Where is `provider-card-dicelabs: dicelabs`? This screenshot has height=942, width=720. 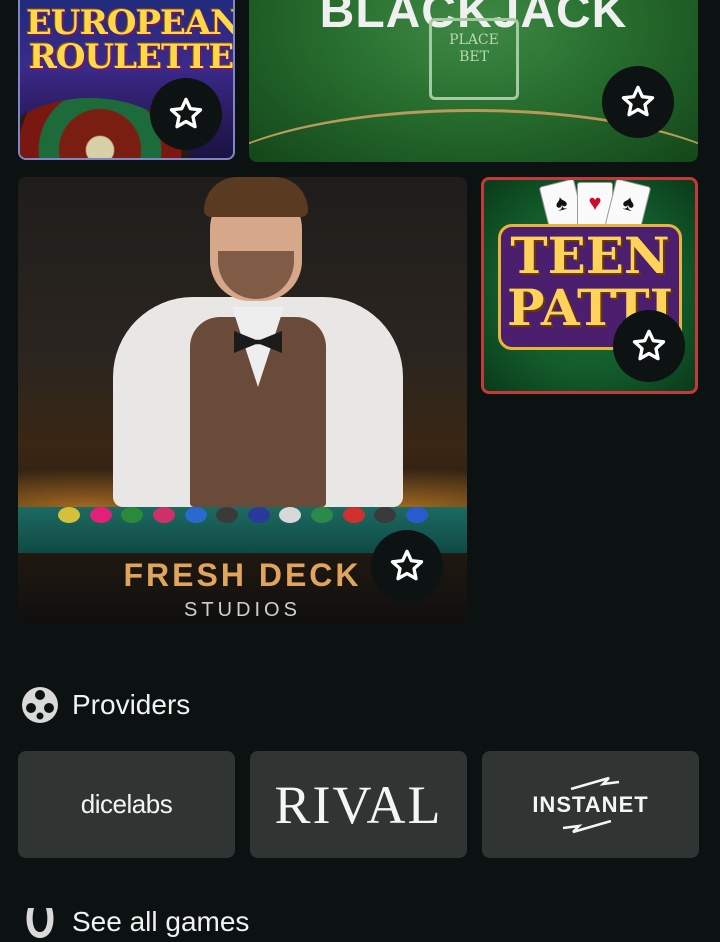 provider-card-dicelabs: dicelabs is located at coordinates (126, 804).